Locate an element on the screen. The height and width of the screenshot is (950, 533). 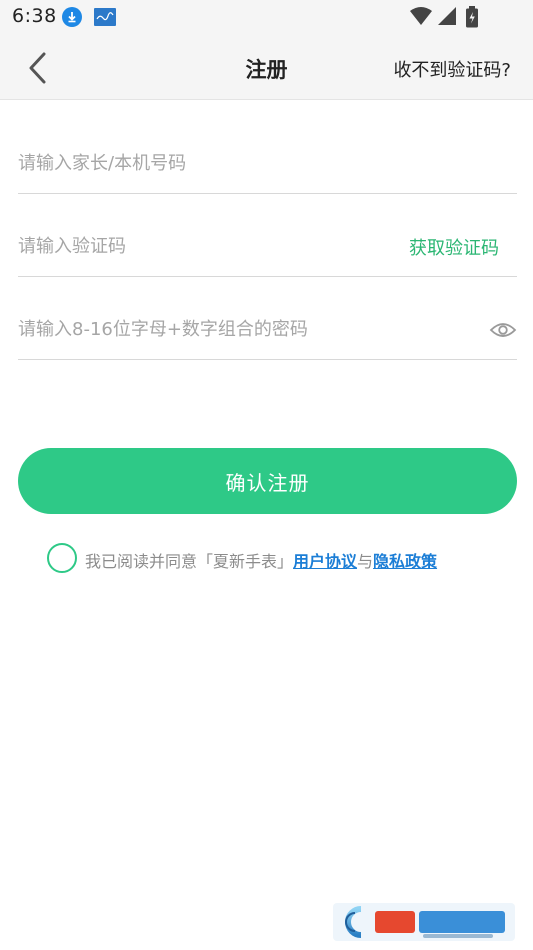
phone-field is located at coordinates (267, 164).